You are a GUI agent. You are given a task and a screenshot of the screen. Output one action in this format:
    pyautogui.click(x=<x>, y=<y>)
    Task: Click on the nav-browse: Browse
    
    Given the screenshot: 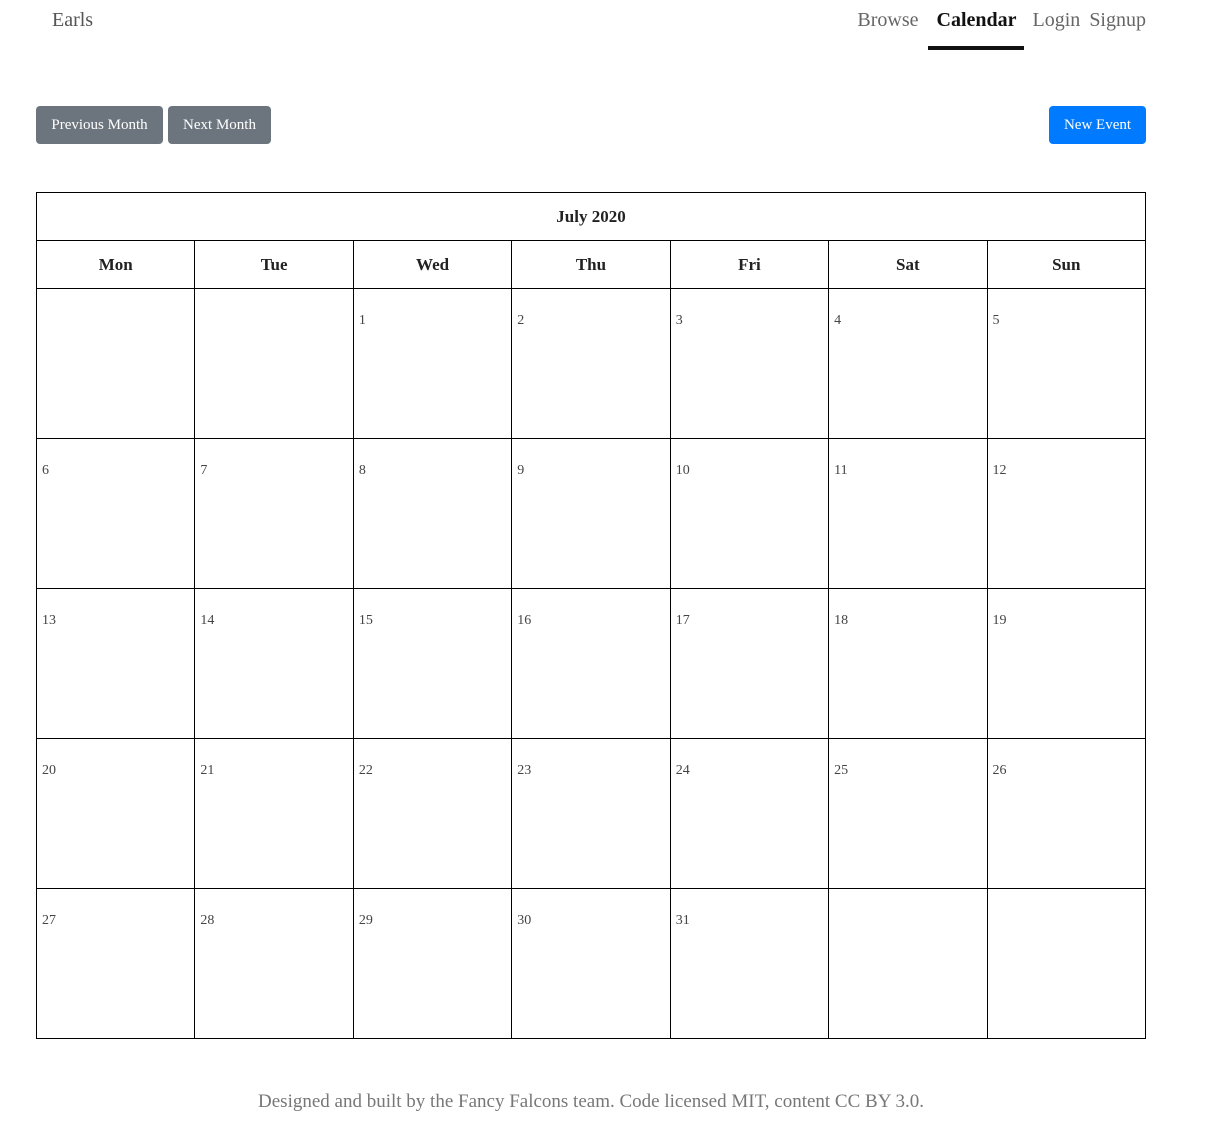 What is the action you would take?
    pyautogui.click(x=887, y=27)
    